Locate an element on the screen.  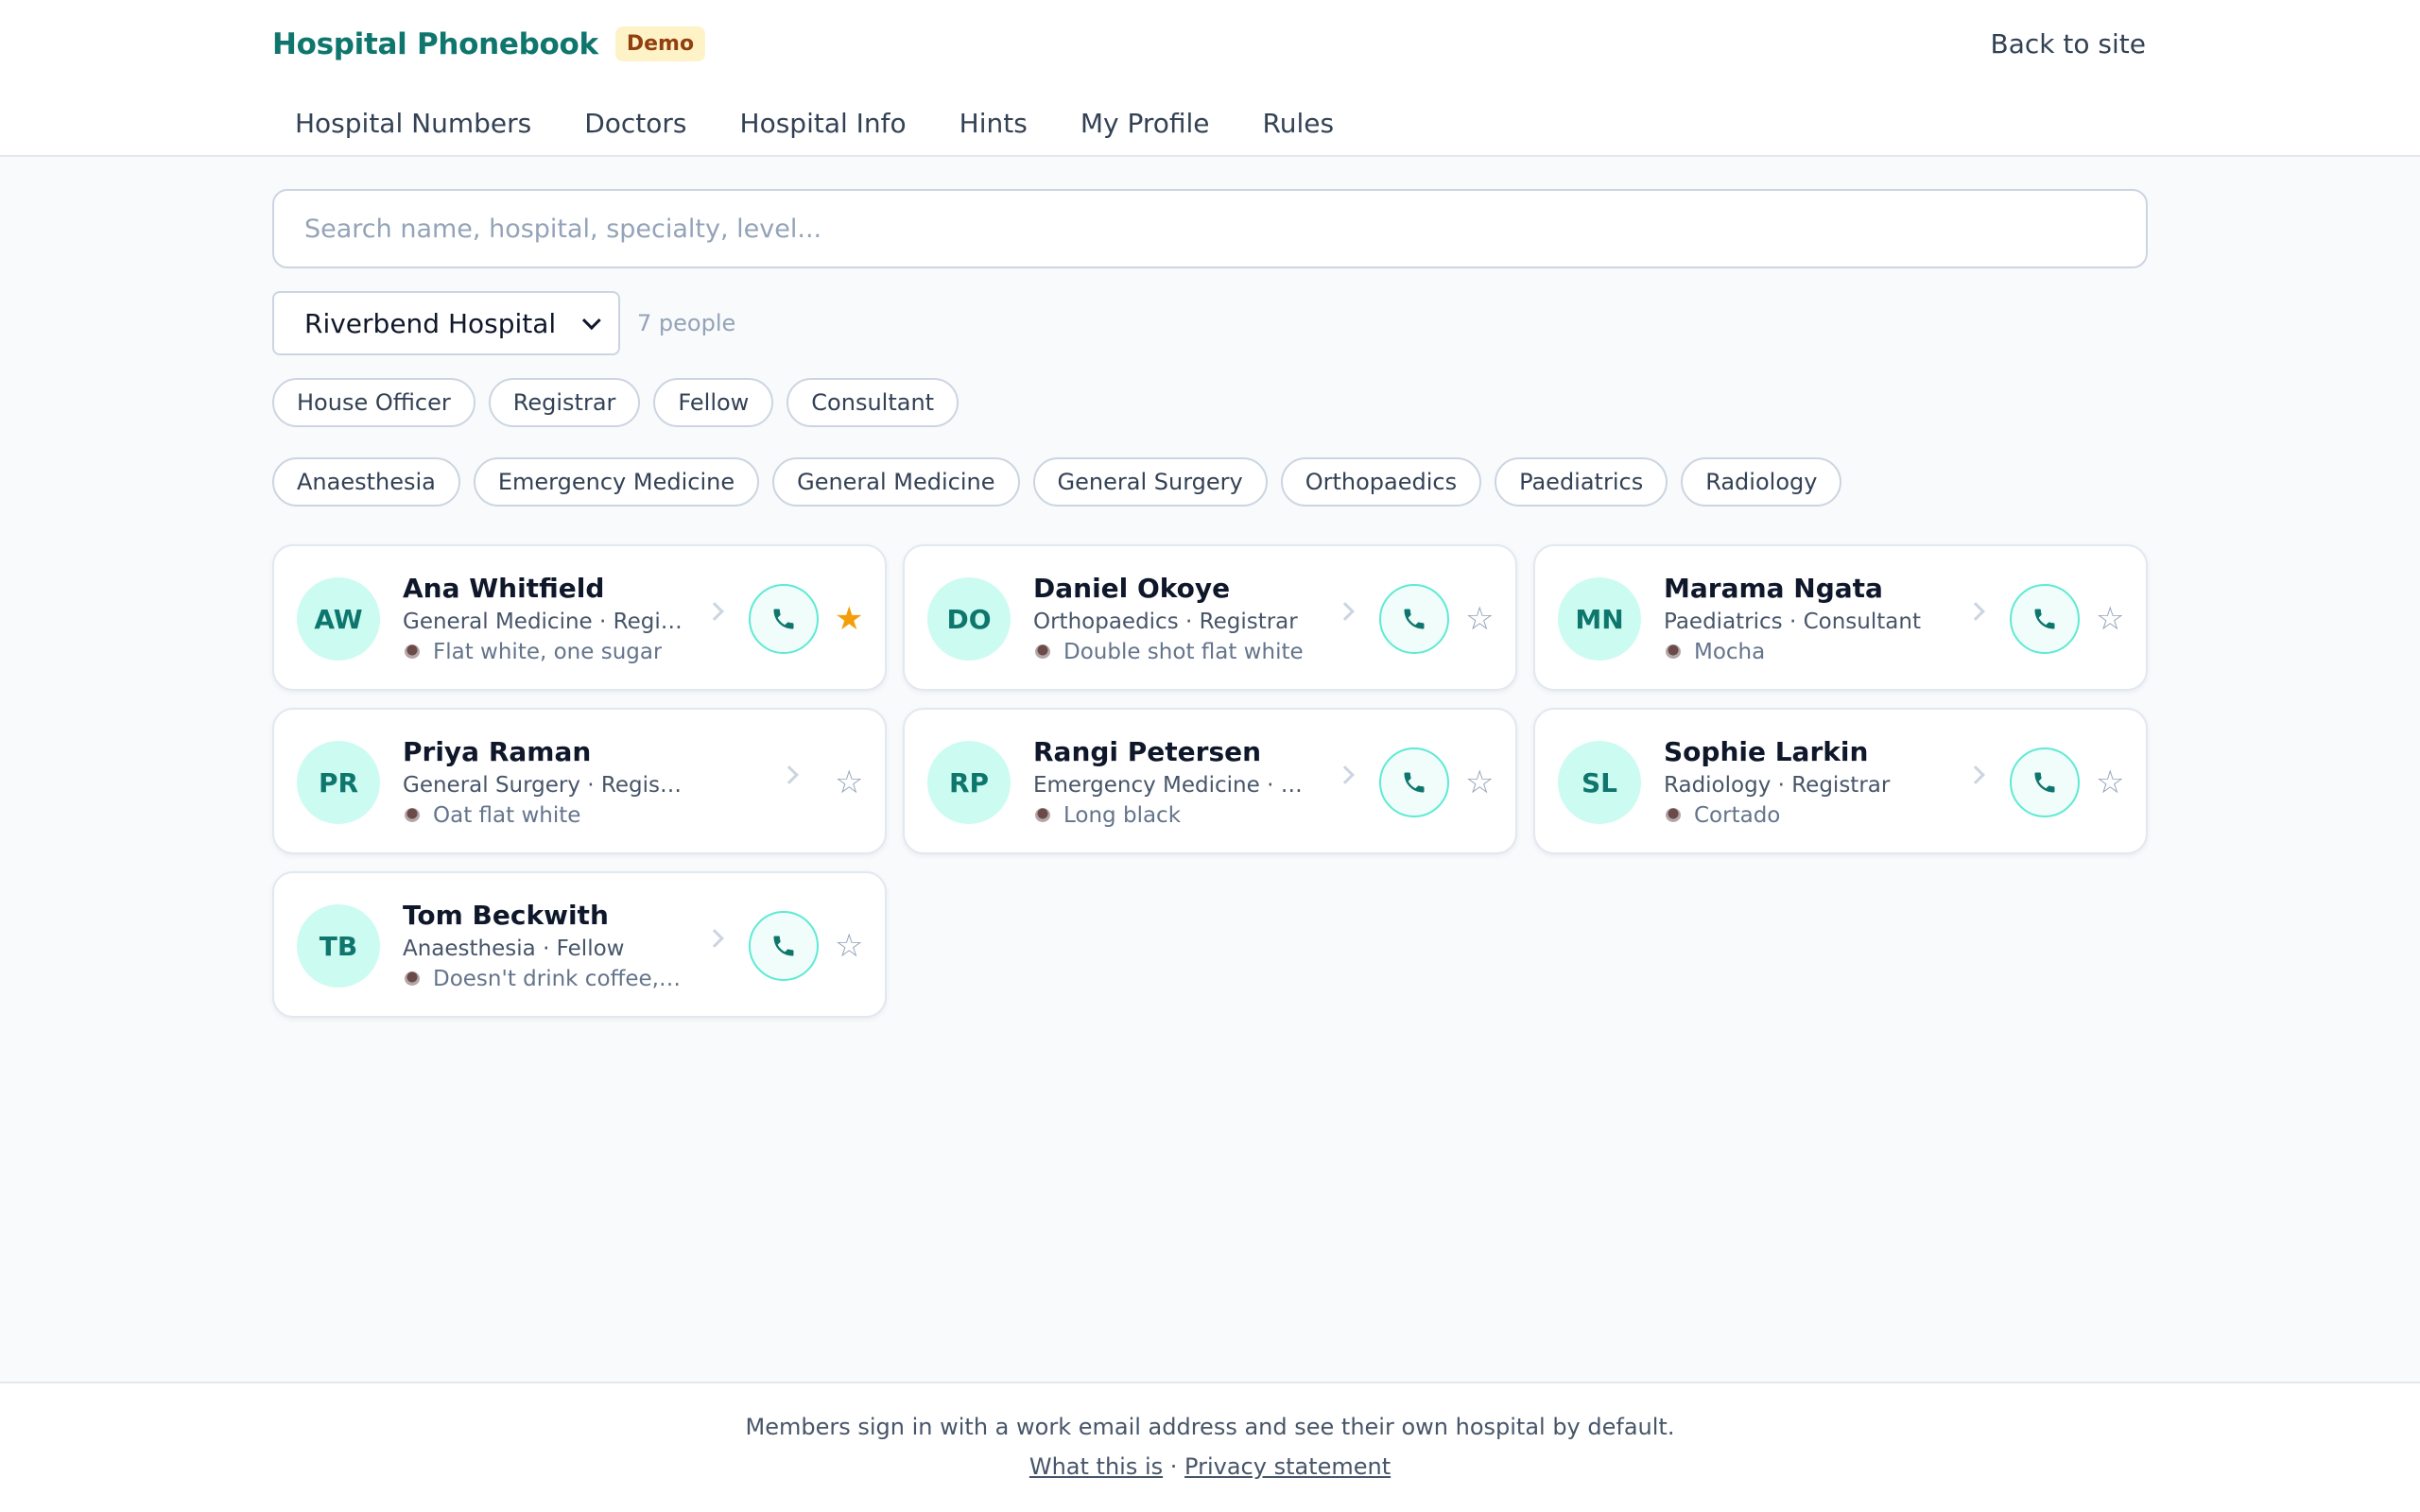
chip-general-medicine: General Medicine is located at coordinates (896, 482).